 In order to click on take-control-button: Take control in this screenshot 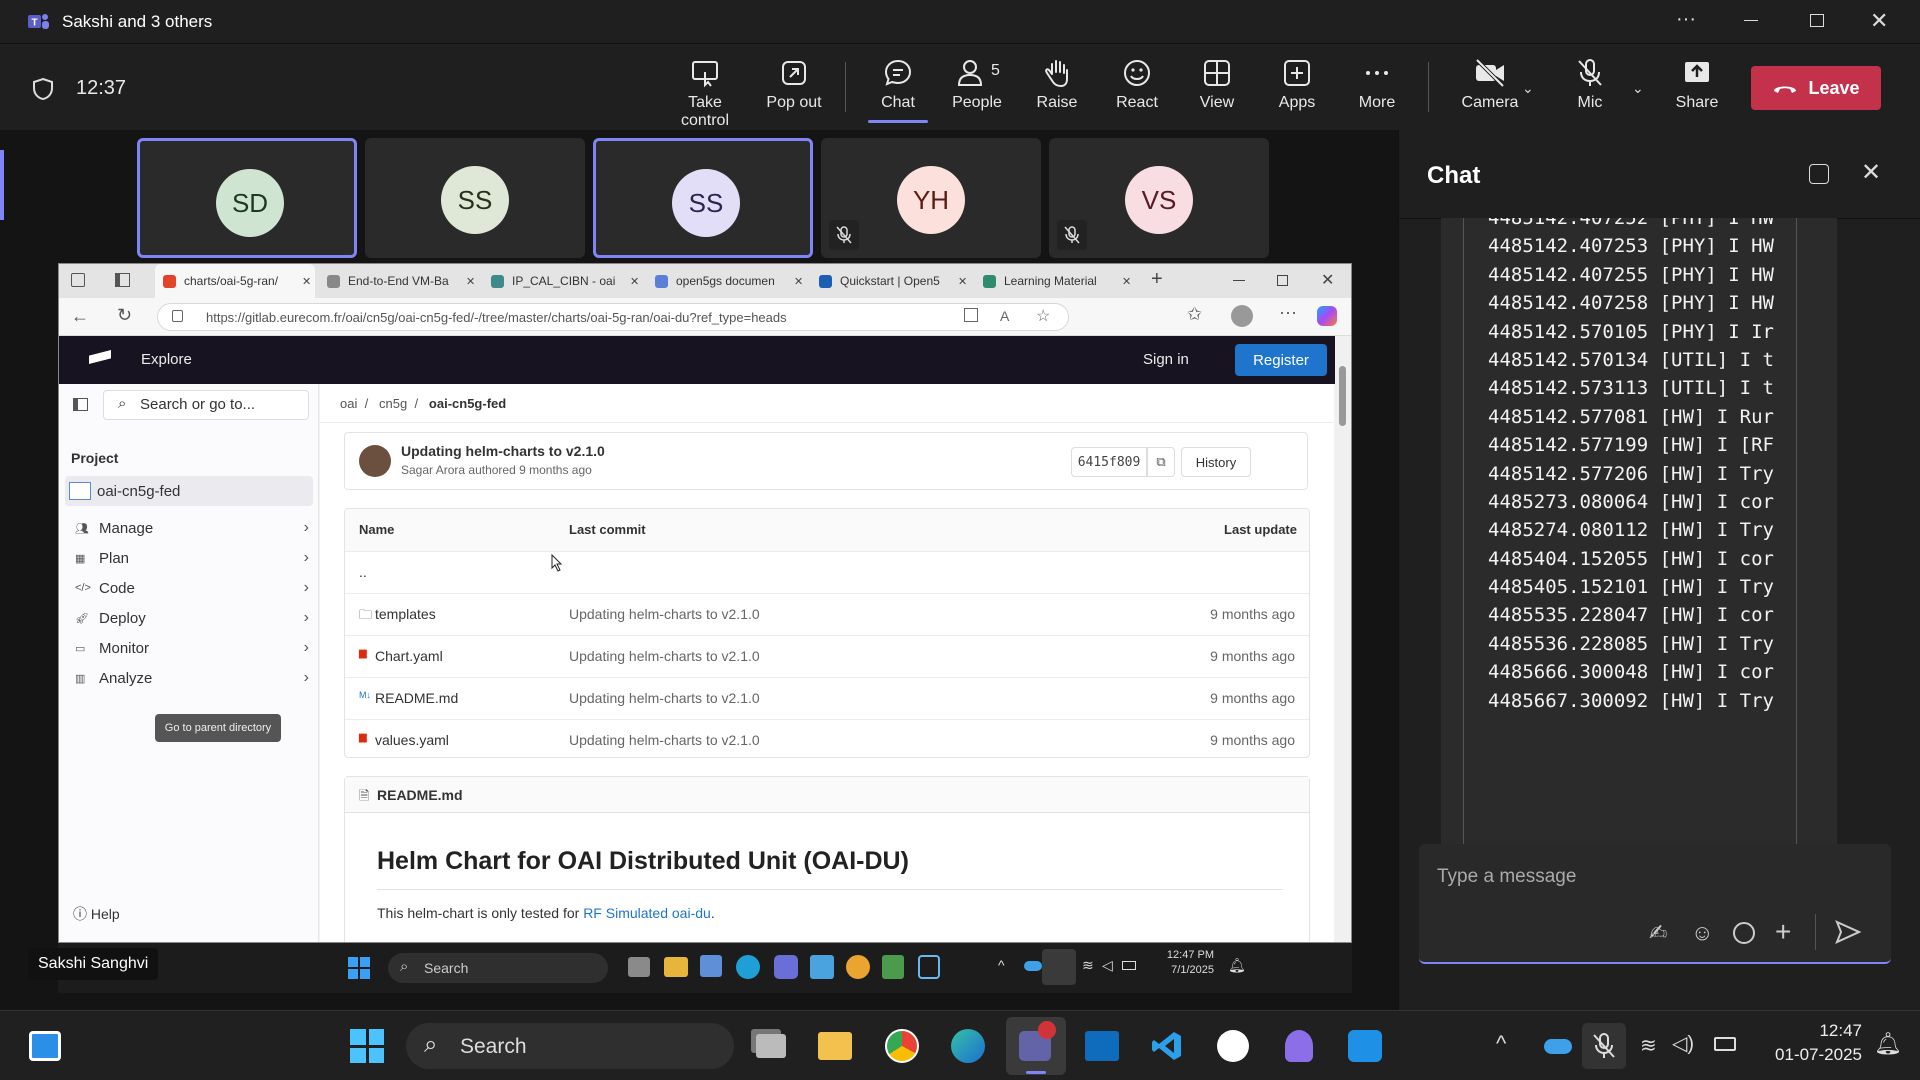, I will do `click(705, 93)`.